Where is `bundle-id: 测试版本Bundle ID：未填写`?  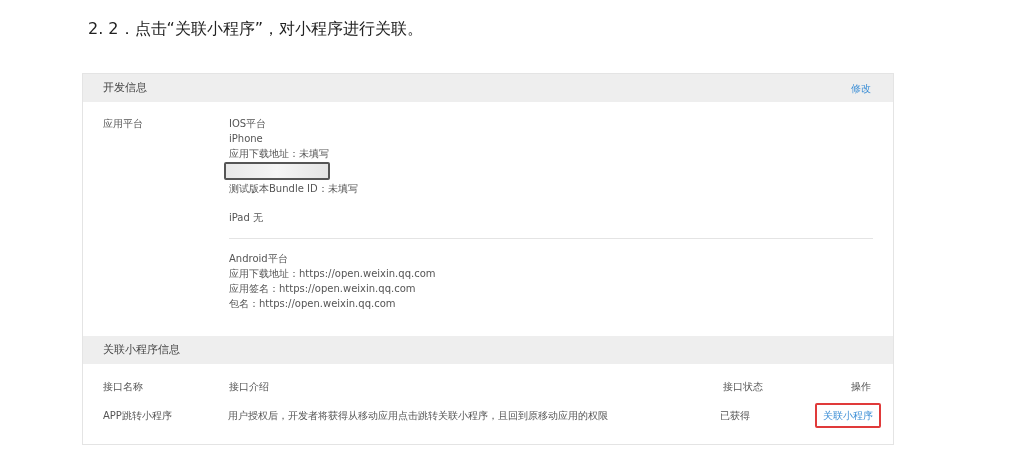 bundle-id: 测试版本Bundle ID：未填写 is located at coordinates (294, 189).